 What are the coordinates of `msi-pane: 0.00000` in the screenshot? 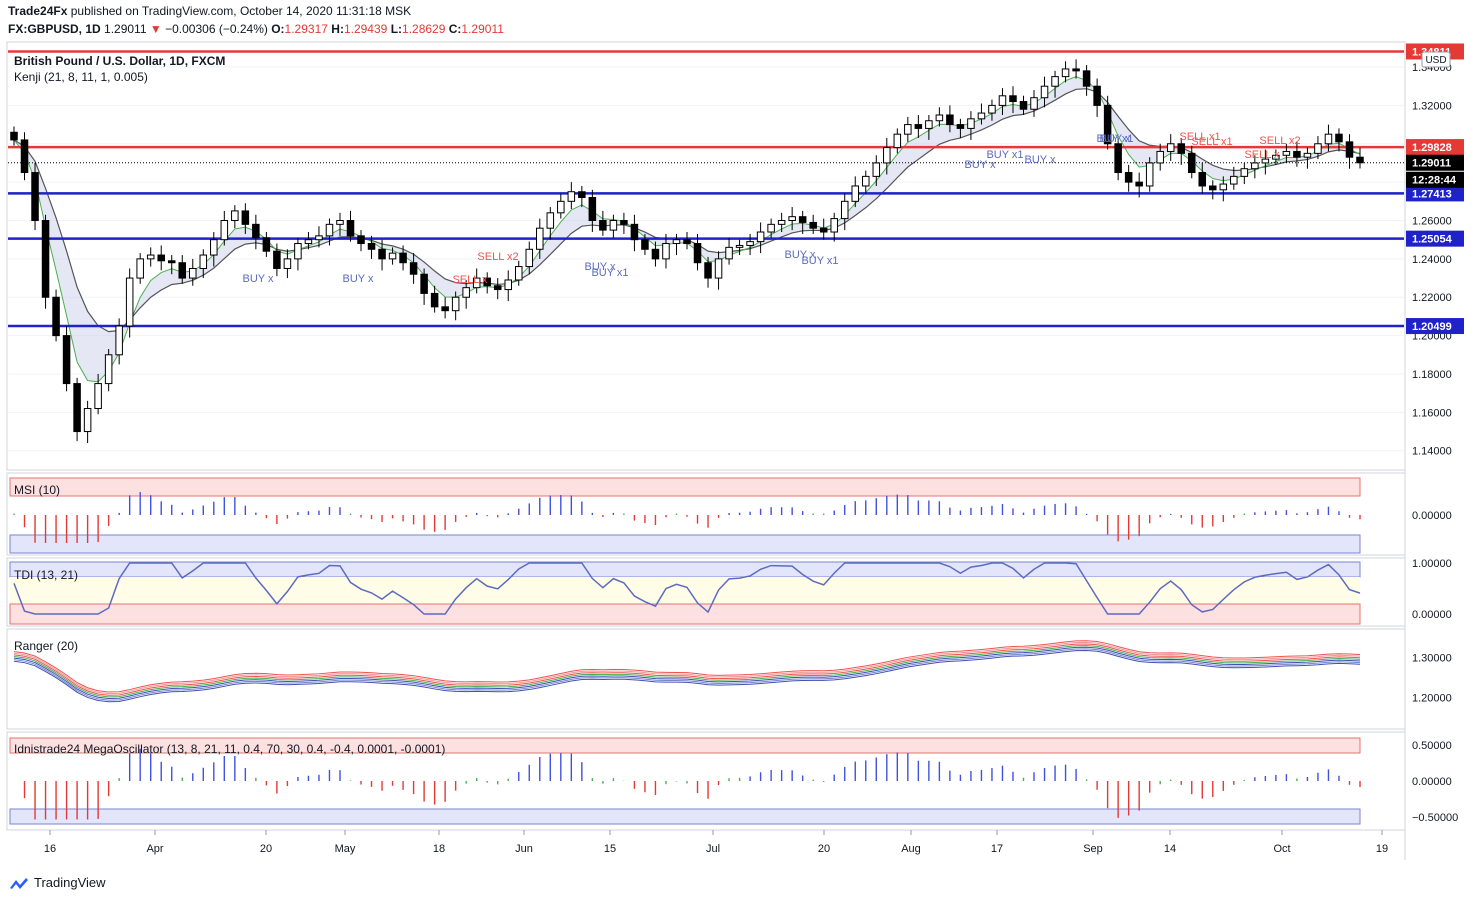 It's located at (730, 515).